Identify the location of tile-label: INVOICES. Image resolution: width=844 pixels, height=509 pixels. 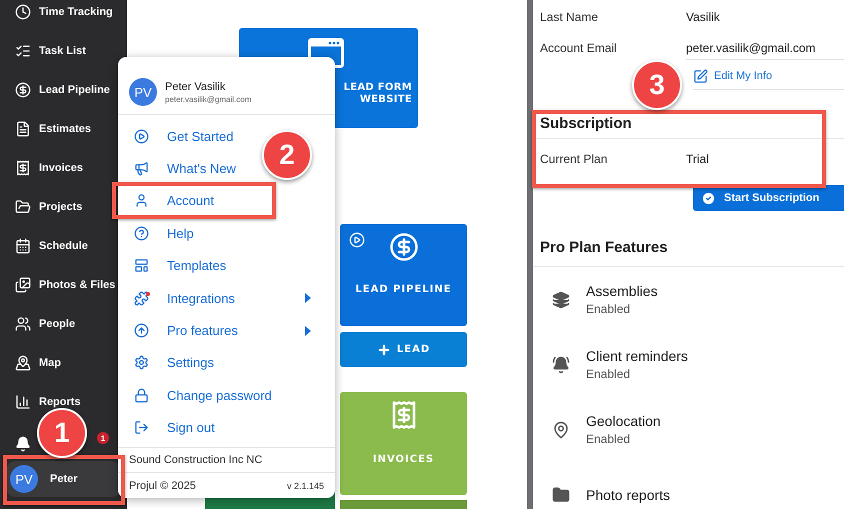
(403, 460).